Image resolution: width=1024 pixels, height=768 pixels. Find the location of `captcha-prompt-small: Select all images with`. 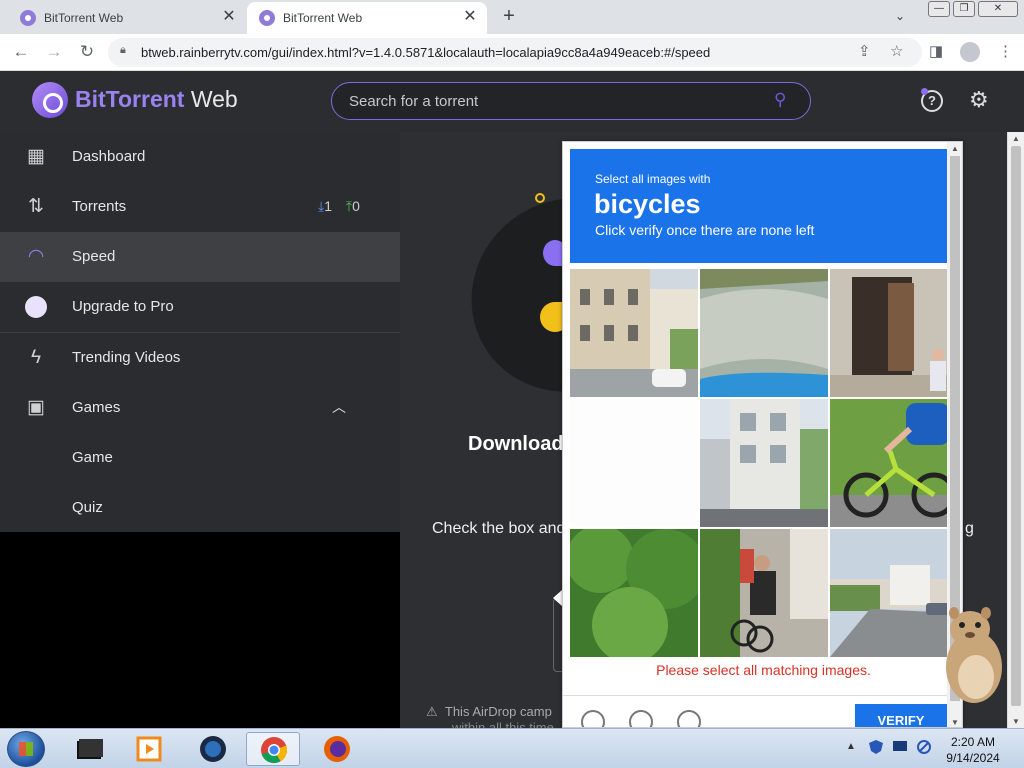

captcha-prompt-small: Select all images with is located at coordinates (653, 179).